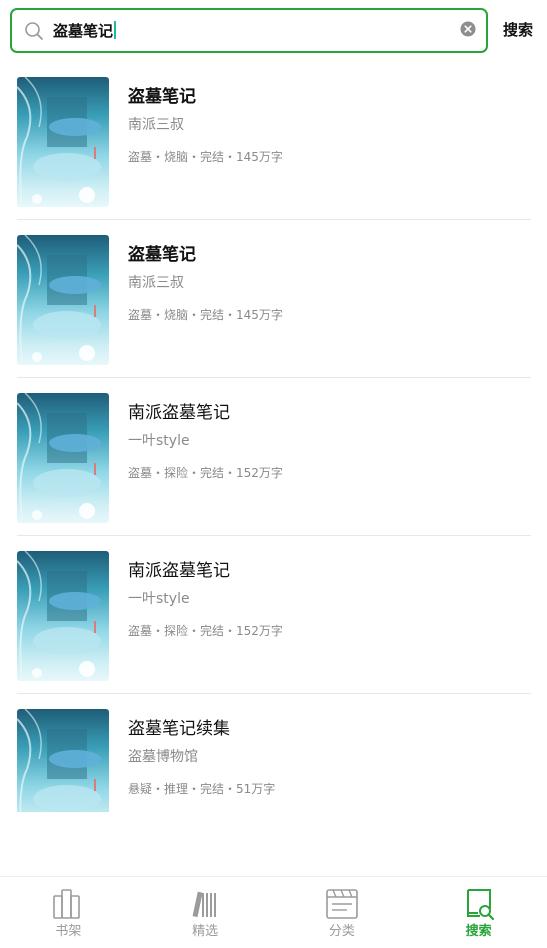 The width and height of the screenshot is (547, 948). Describe the element at coordinates (480, 905) in the screenshot. I see `search-book-icon` at that location.